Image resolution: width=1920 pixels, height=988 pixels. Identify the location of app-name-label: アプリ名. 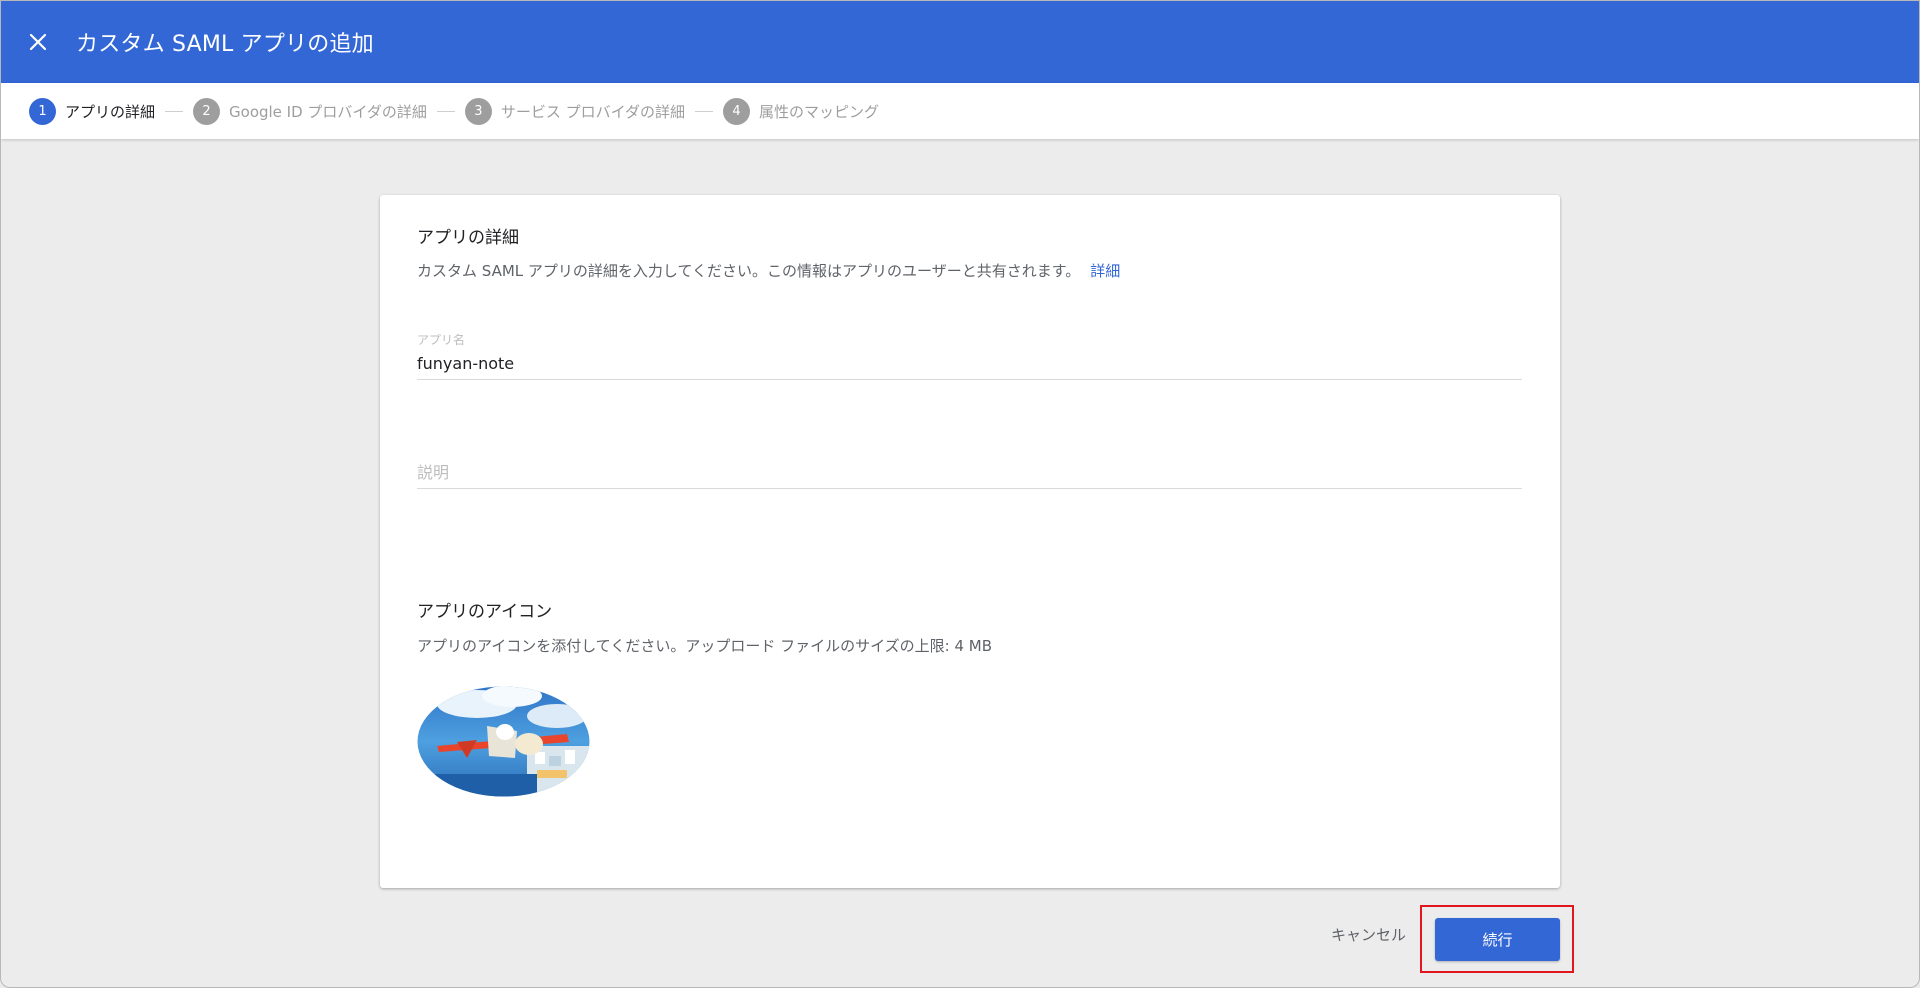
(441, 340).